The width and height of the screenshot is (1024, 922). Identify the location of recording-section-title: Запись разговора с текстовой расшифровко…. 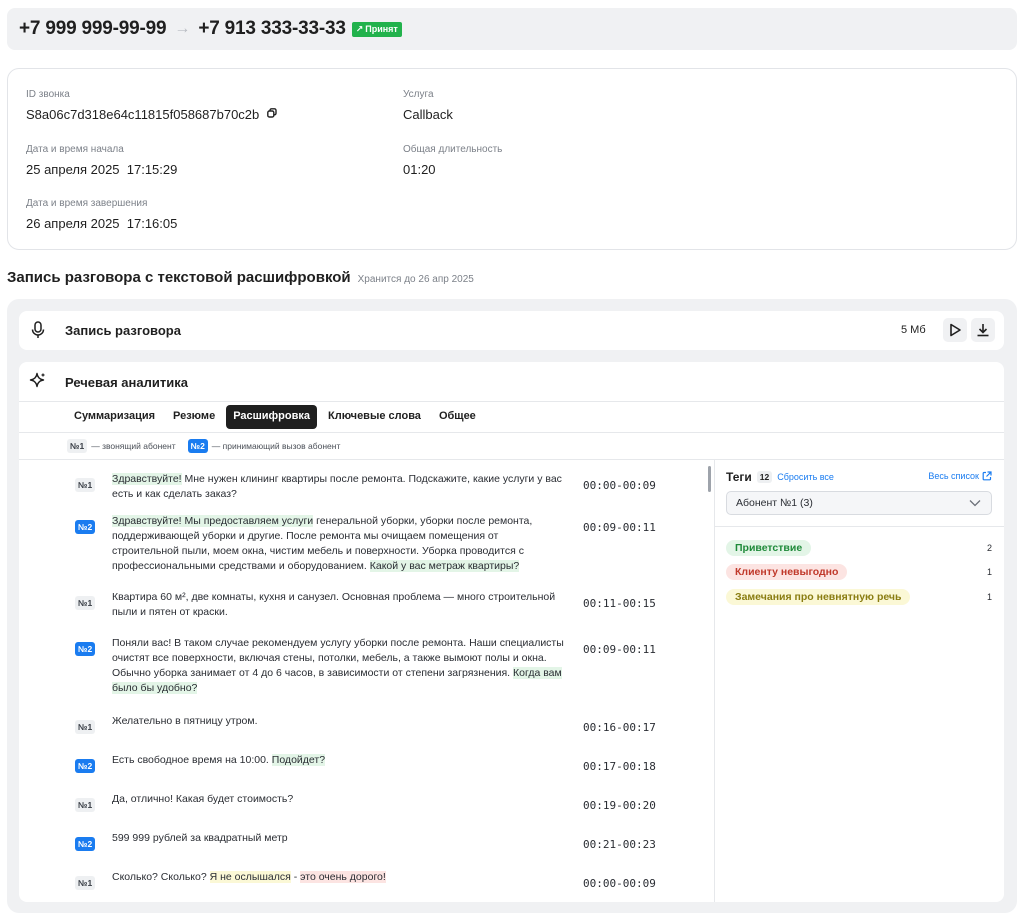
(240, 277).